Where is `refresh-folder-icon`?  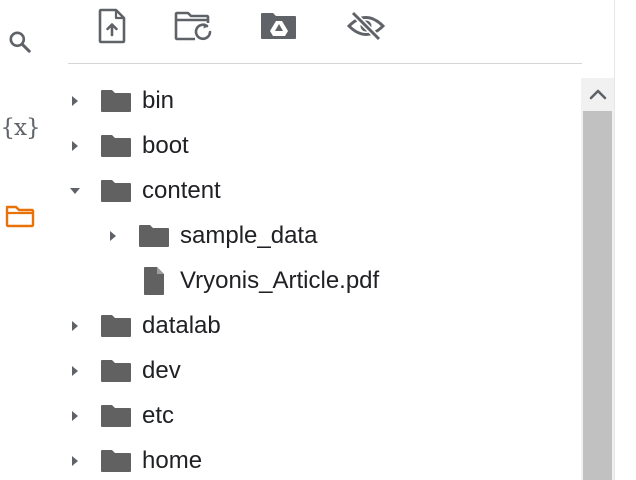
refresh-folder-icon is located at coordinates (193, 26).